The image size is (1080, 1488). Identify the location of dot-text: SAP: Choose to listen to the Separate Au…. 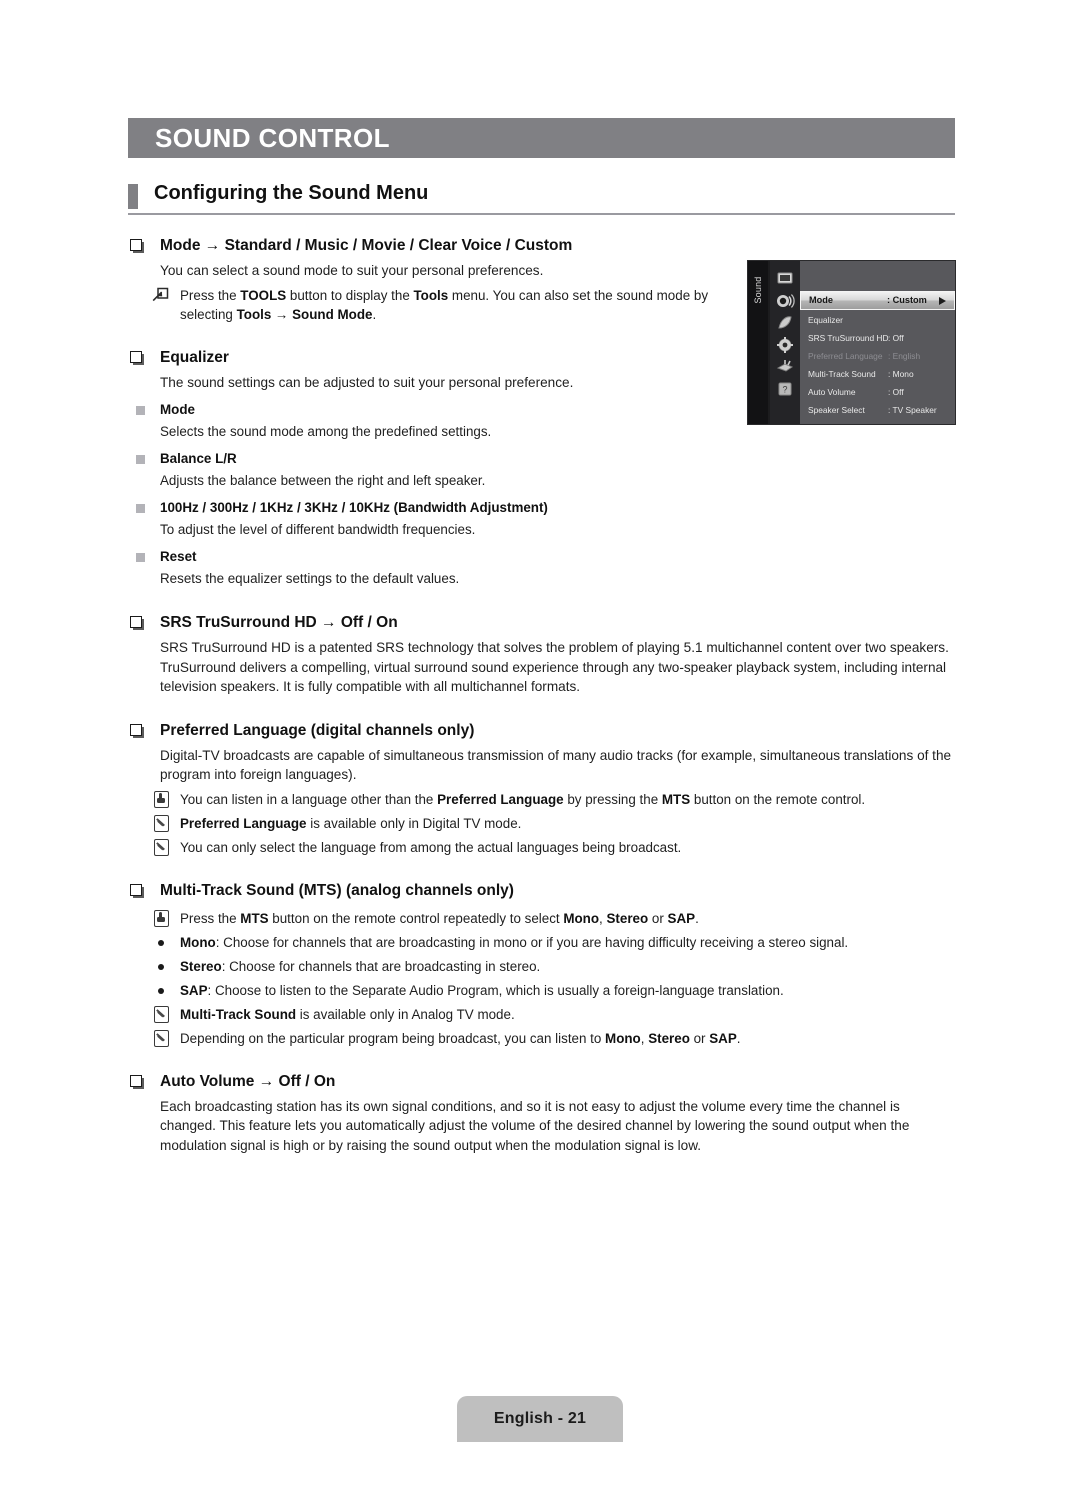
(482, 990).